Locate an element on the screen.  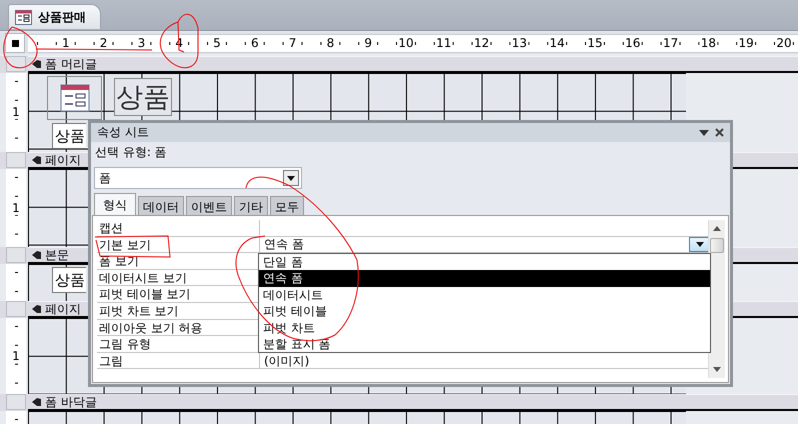
section-bar: 폼 바닥글 is located at coordinates (413, 402).